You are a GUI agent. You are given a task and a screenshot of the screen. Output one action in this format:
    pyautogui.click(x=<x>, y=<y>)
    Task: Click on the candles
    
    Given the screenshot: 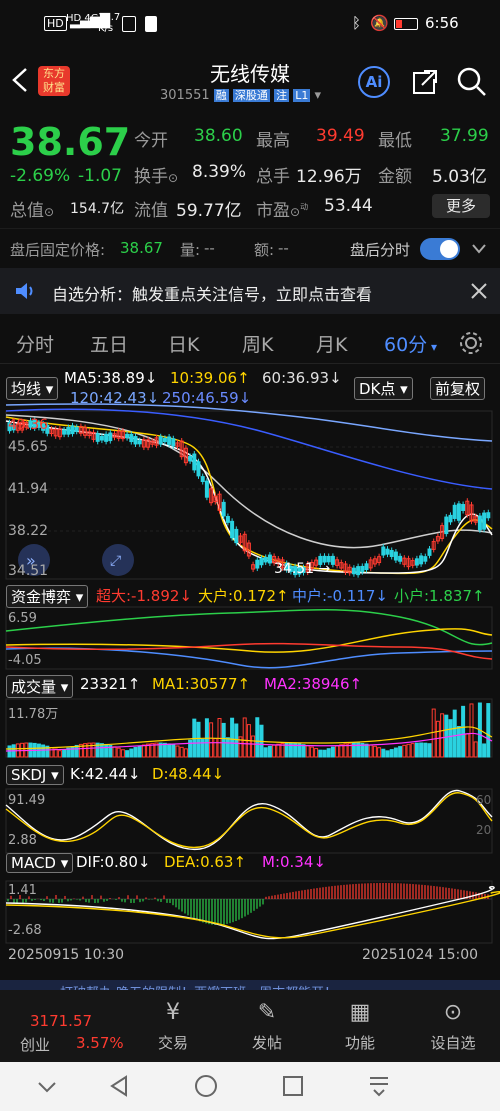 What is the action you would take?
    pyautogui.click(x=249, y=497)
    